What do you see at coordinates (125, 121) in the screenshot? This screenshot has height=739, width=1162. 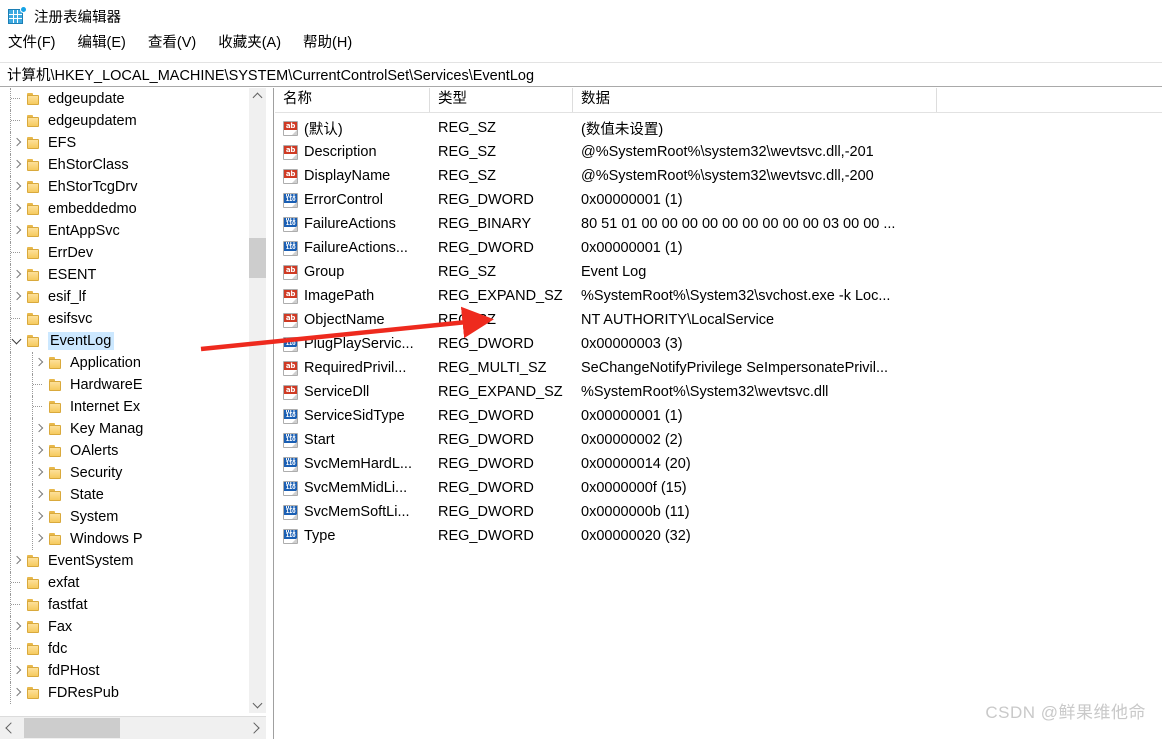 I see `tree-item-edgeupdatem: edgeupdatem` at bounding box center [125, 121].